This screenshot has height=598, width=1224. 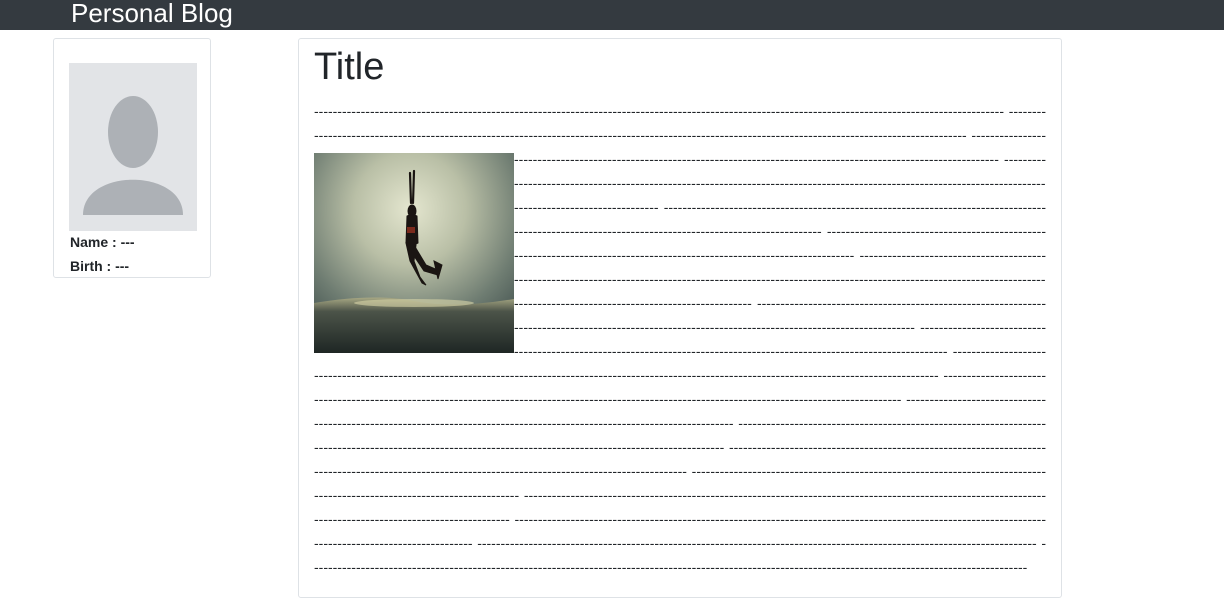 I want to click on profile-name: Name : ---, so click(x=102, y=242).